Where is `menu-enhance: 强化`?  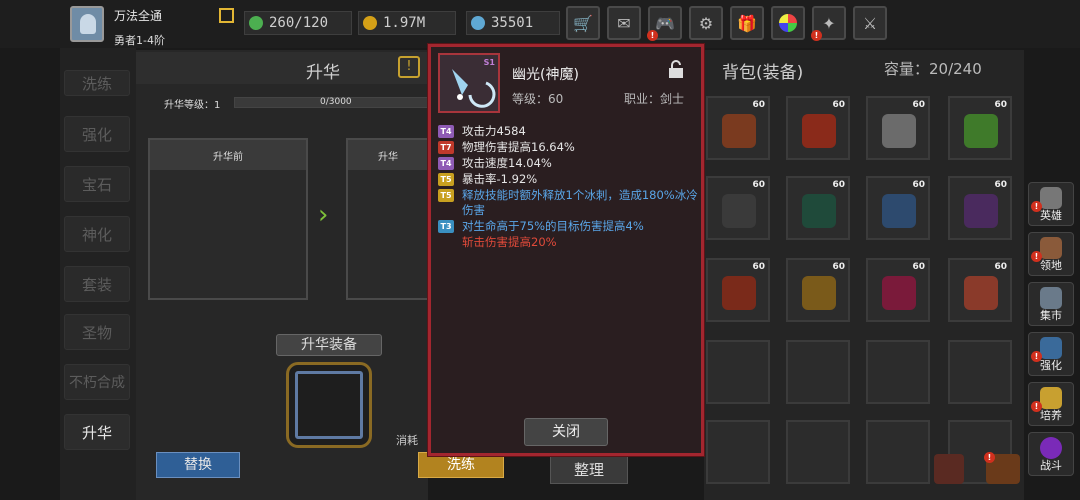
menu-enhance: 强化 is located at coordinates (97, 134).